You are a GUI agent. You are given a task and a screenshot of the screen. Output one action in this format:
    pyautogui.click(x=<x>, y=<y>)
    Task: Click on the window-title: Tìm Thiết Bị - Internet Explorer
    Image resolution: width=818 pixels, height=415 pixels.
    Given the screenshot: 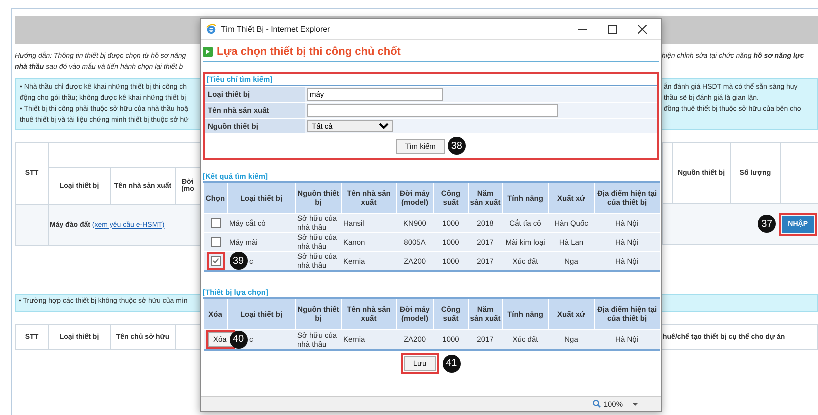 What is the action you would take?
    pyautogui.click(x=275, y=29)
    